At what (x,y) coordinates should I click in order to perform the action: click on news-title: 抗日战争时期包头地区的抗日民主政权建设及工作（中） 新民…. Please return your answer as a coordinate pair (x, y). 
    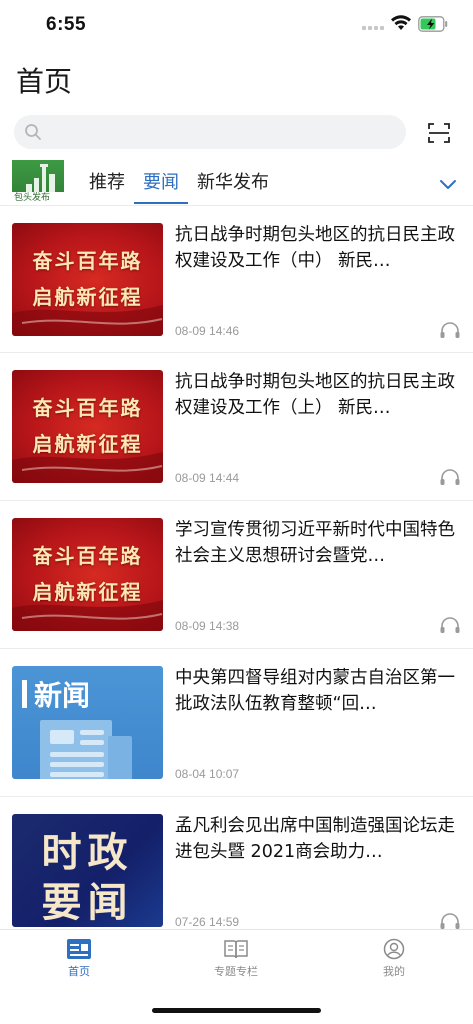
    Looking at the image, I should click on (315, 248).